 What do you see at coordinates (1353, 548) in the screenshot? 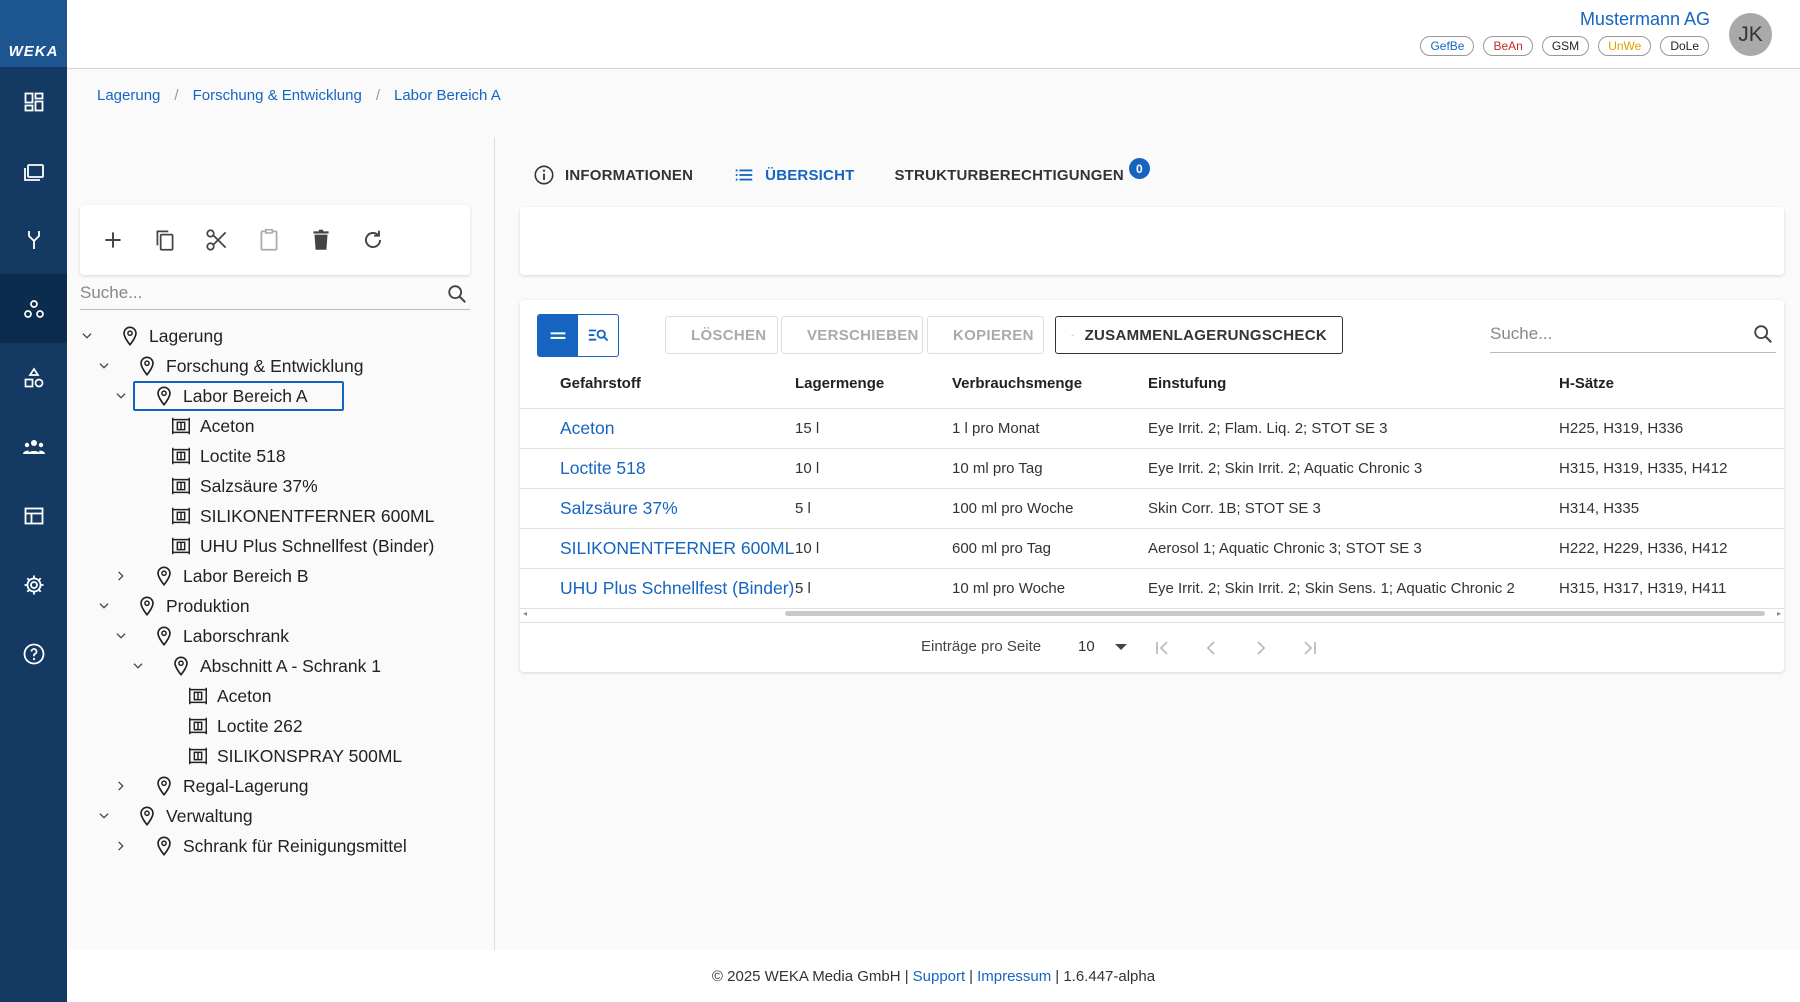
I see `cell-einstufung: Aerosol 1; Aquatic Chronic 3; STOT SE 3` at bounding box center [1353, 548].